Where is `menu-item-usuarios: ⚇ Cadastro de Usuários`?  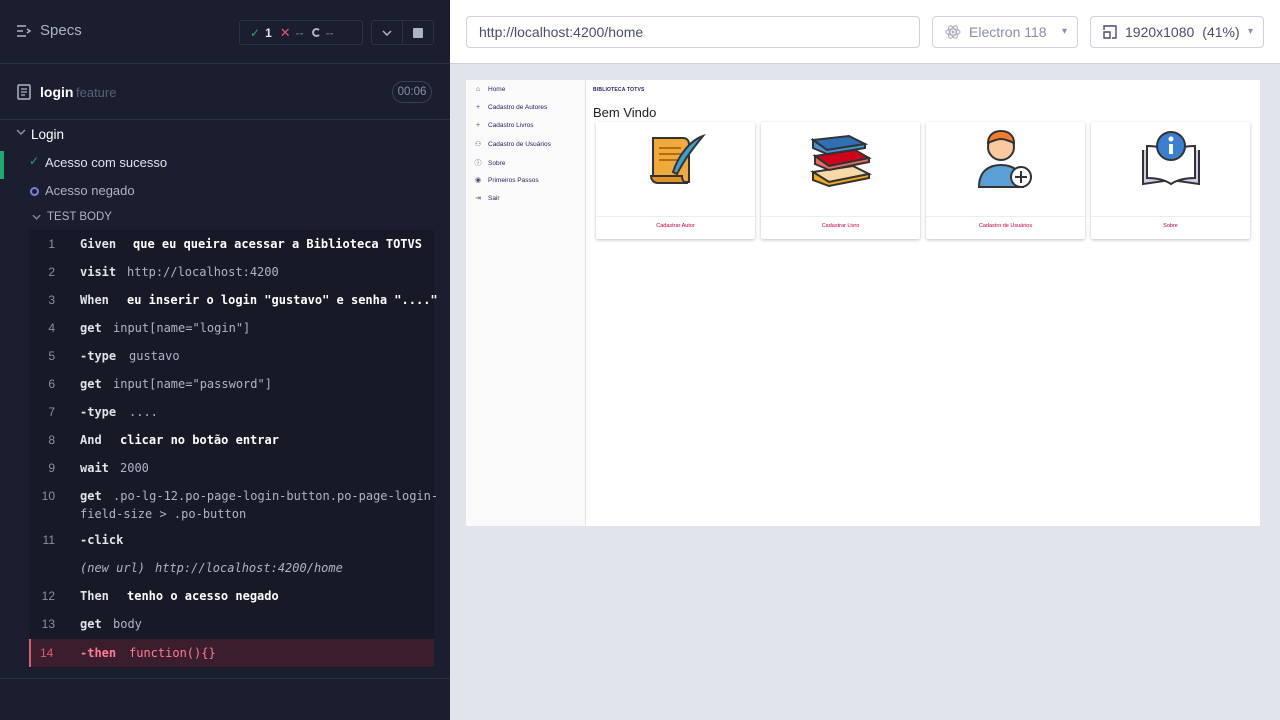 menu-item-usuarios: ⚇ Cadastro de Usuários is located at coordinates (512, 144).